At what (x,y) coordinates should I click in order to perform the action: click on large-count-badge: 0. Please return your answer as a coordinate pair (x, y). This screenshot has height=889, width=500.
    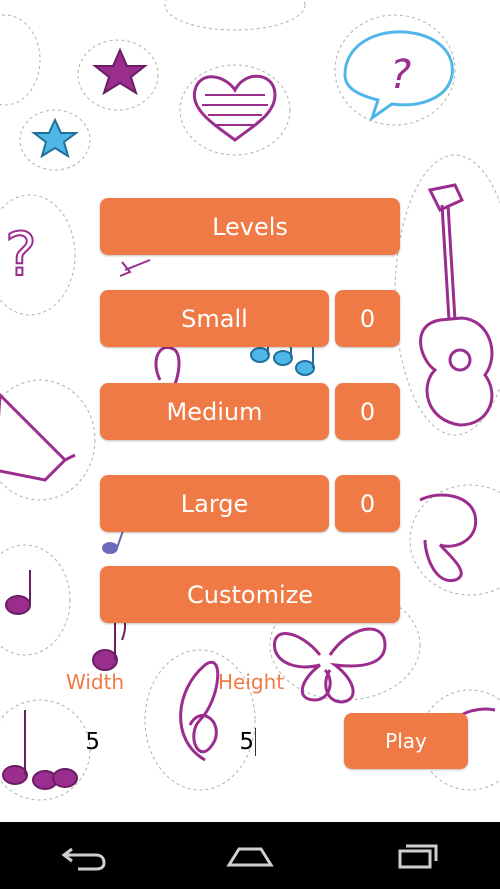
    Looking at the image, I should click on (367, 503).